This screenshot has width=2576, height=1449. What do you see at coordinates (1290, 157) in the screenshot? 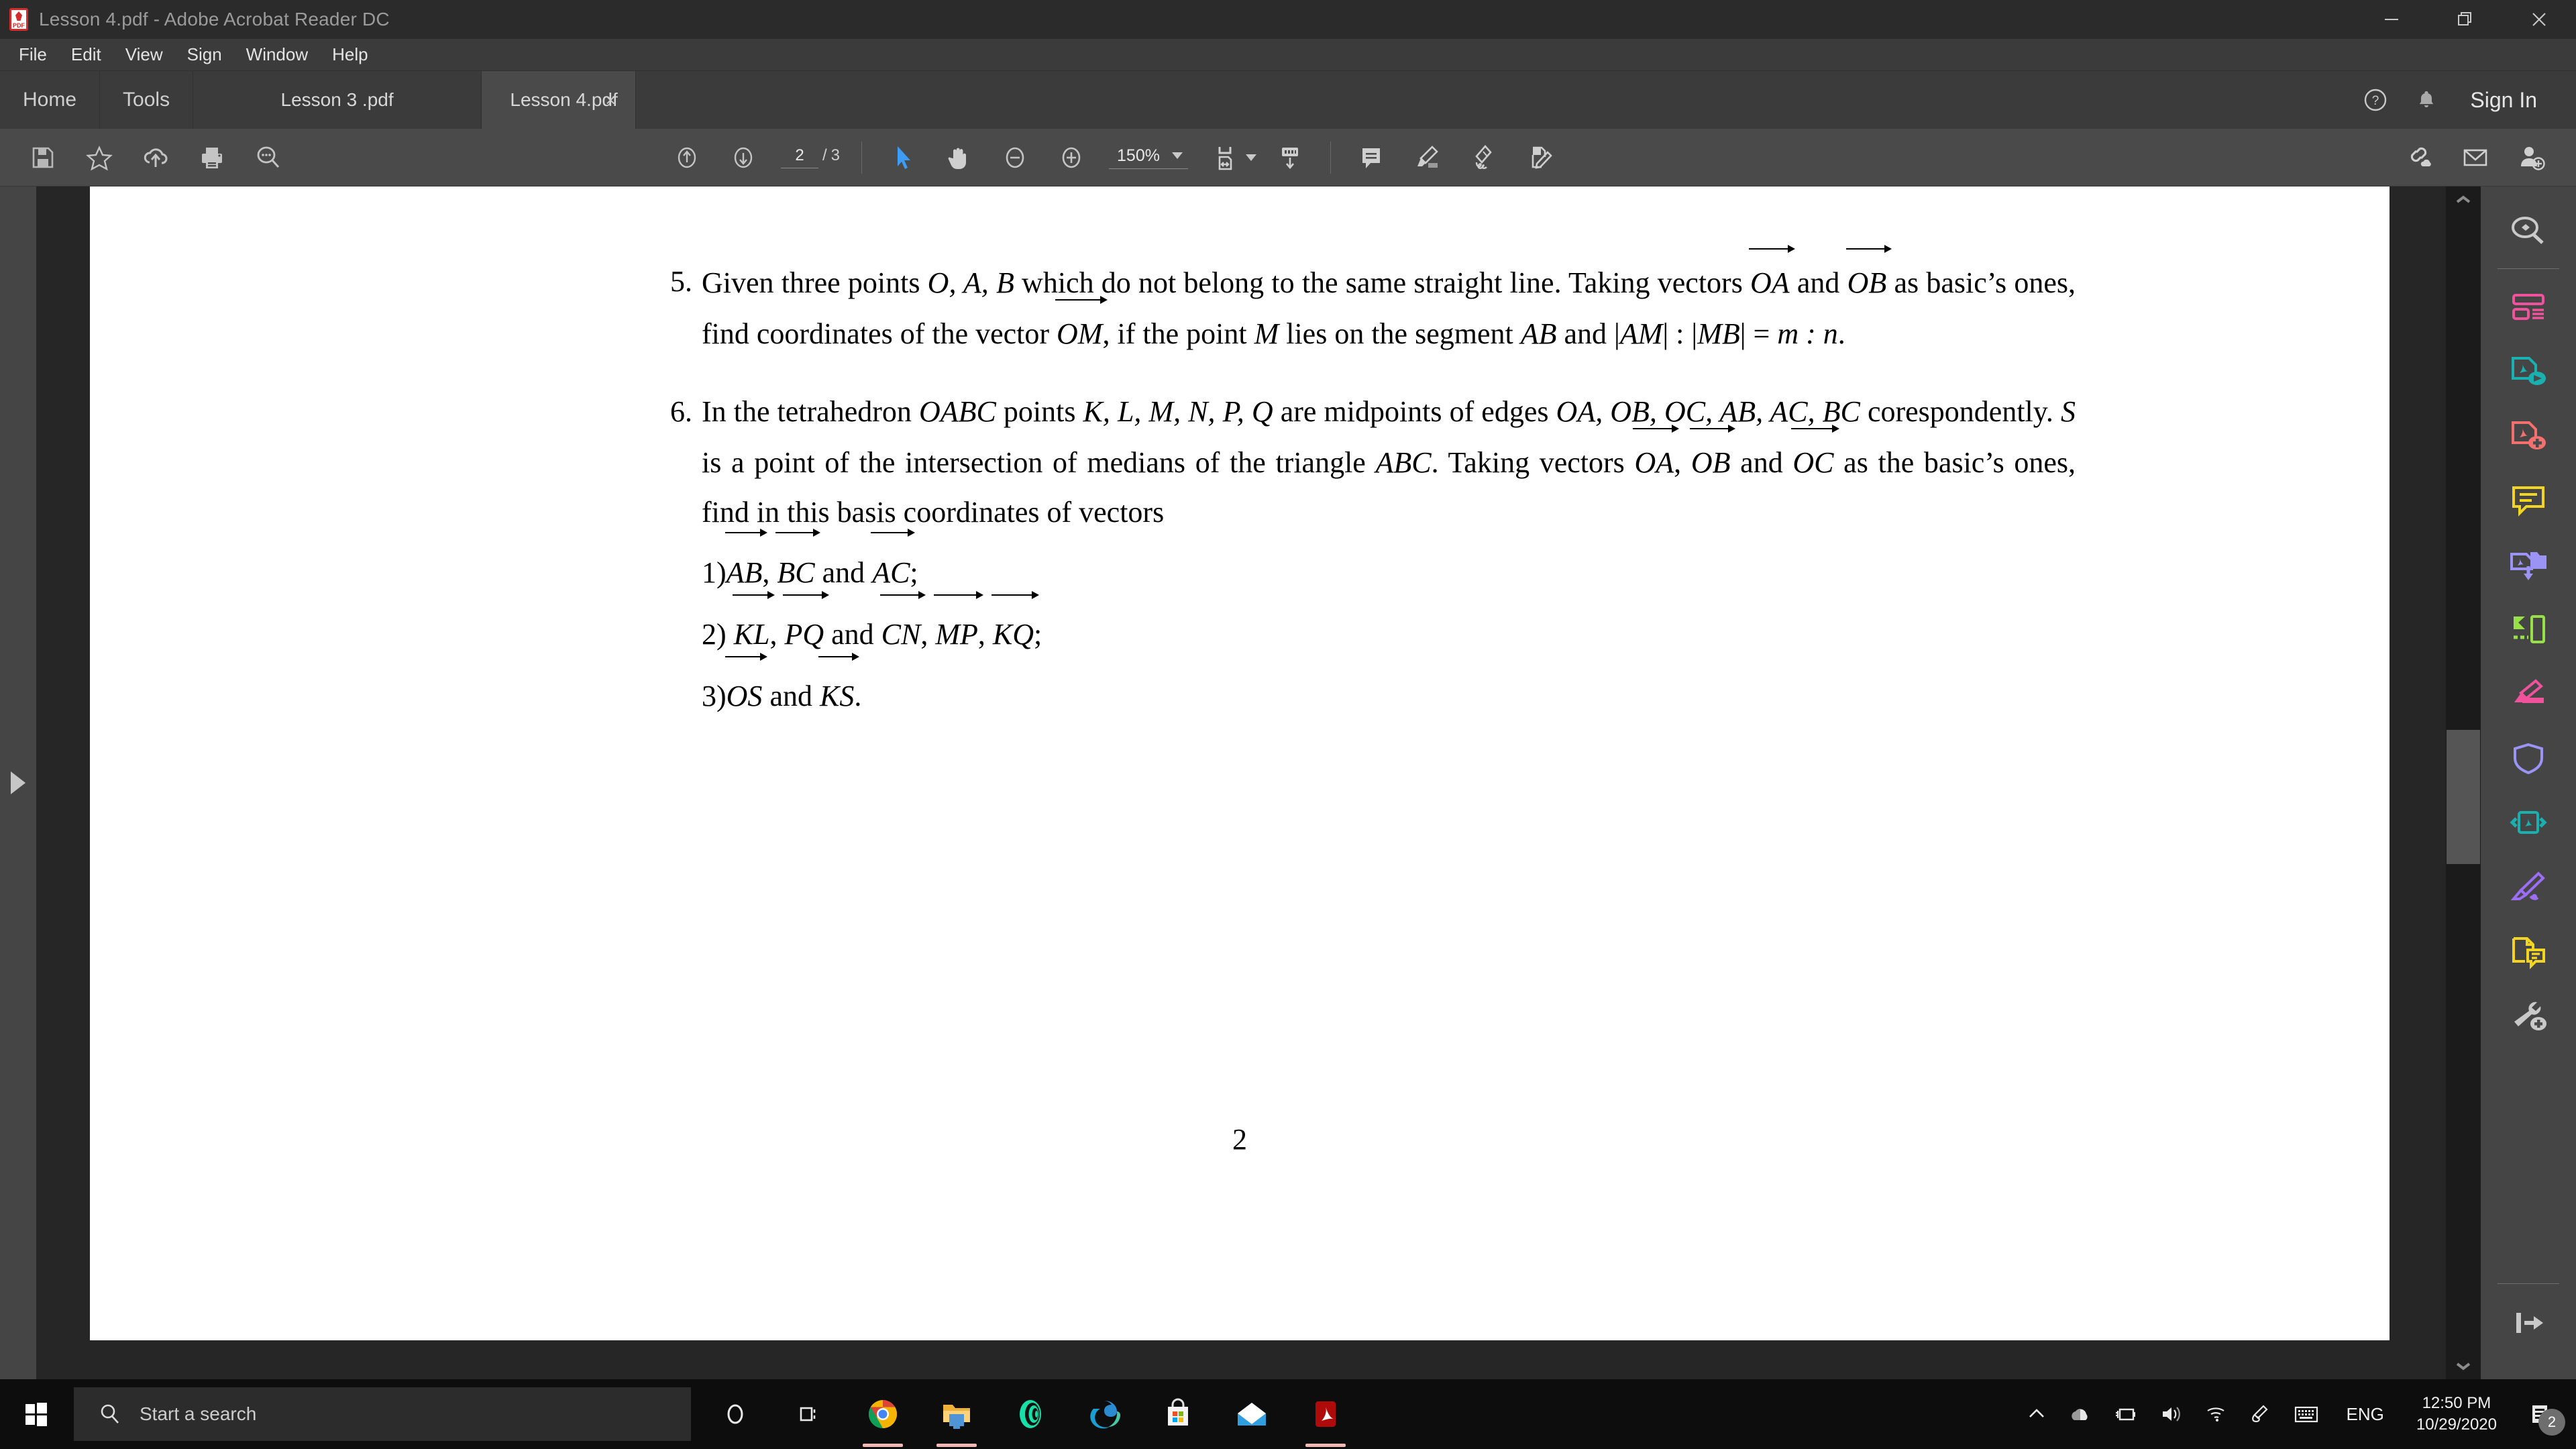
I see `scroll-mode-icon` at bounding box center [1290, 157].